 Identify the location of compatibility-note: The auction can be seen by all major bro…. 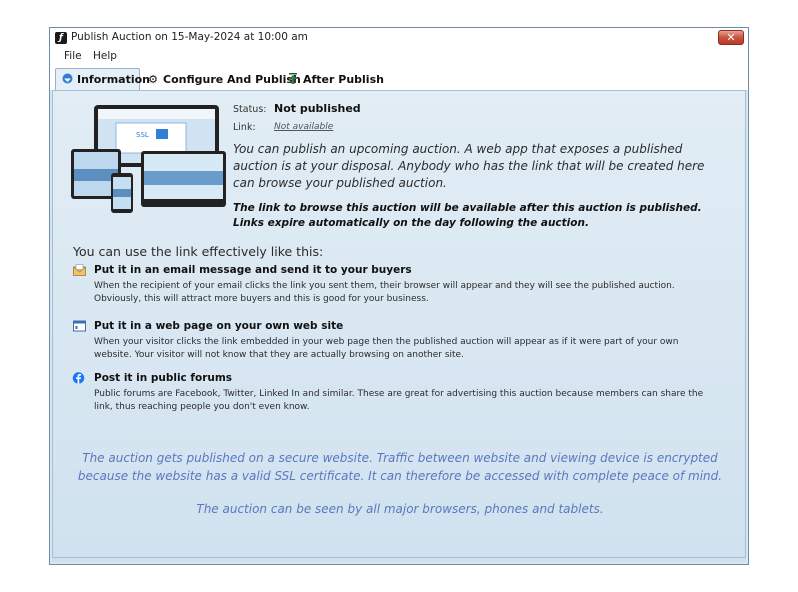
(400, 509).